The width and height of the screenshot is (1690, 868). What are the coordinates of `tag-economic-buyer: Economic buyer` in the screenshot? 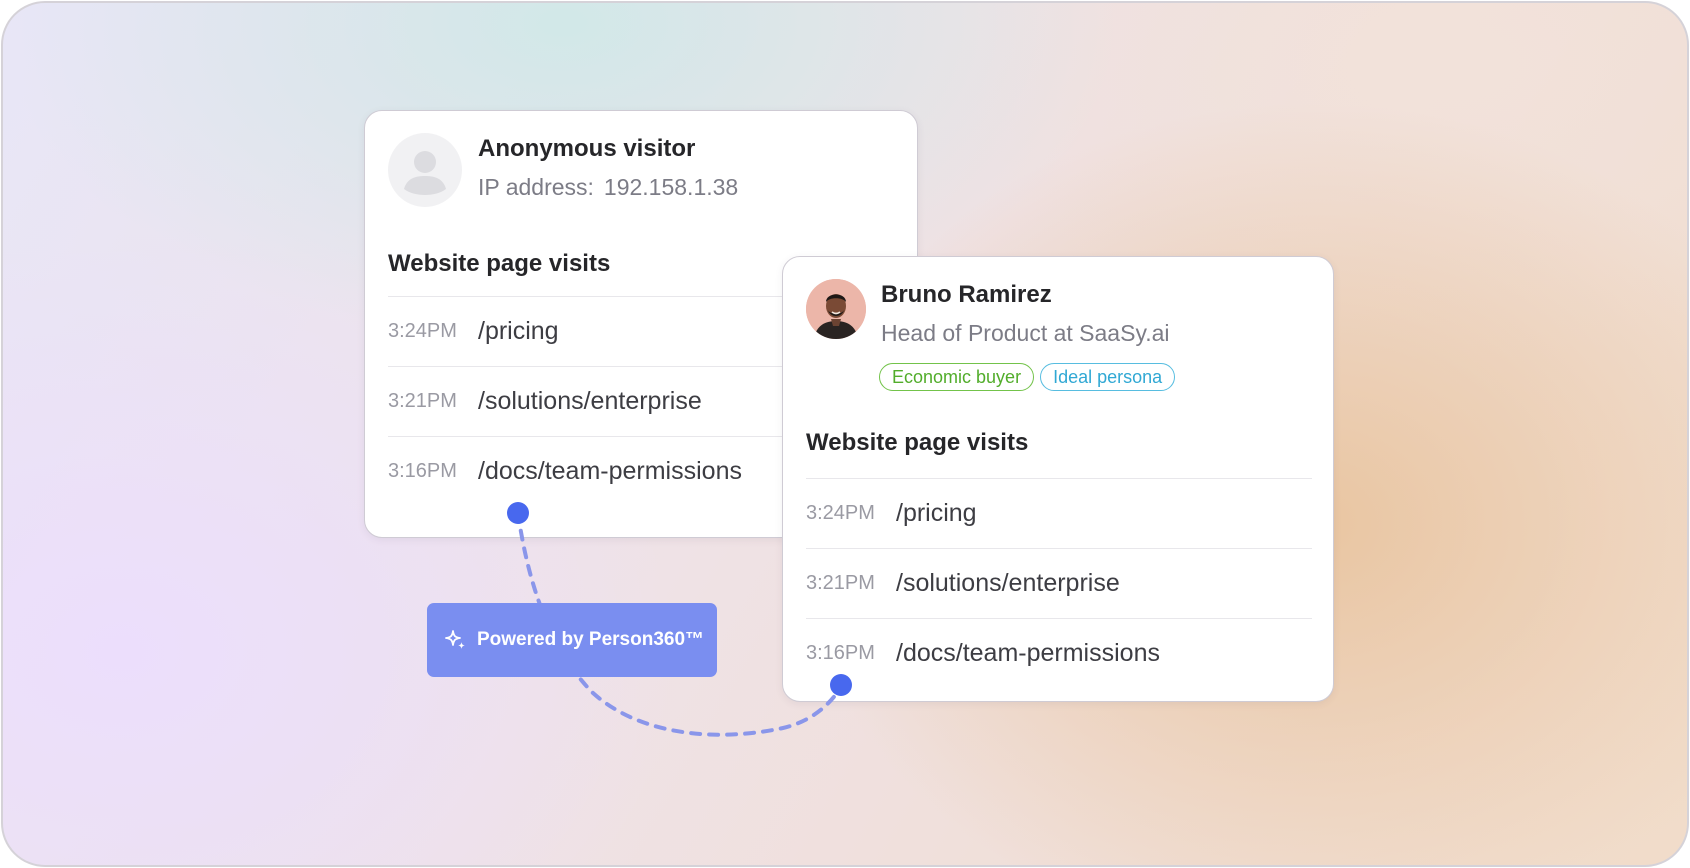 It's located at (957, 377).